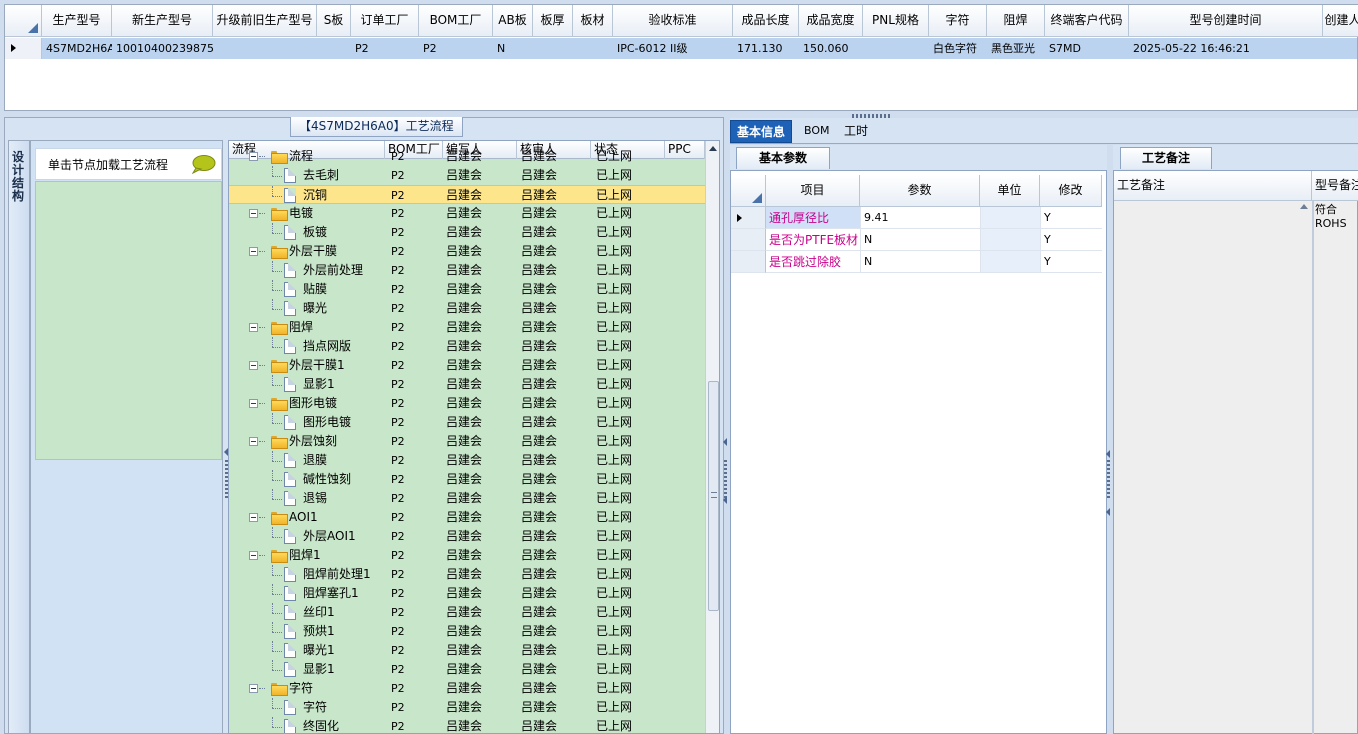 Image resolution: width=1358 pixels, height=734 pixels. Describe the element at coordinates (1340, 21) in the screenshot. I see `column-header: 创建人` at that location.